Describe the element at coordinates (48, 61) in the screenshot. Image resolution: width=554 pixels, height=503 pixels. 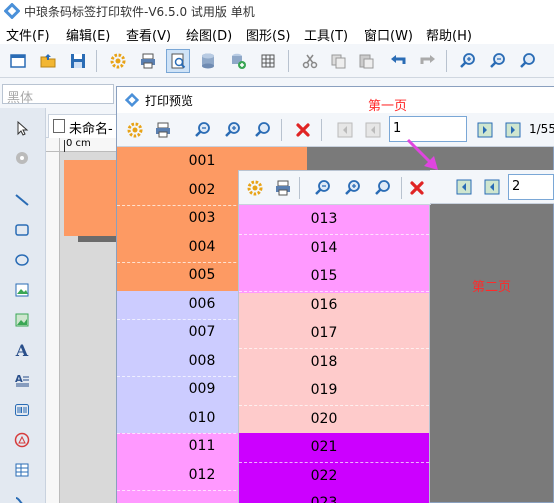
I see `open-folder-icon` at that location.